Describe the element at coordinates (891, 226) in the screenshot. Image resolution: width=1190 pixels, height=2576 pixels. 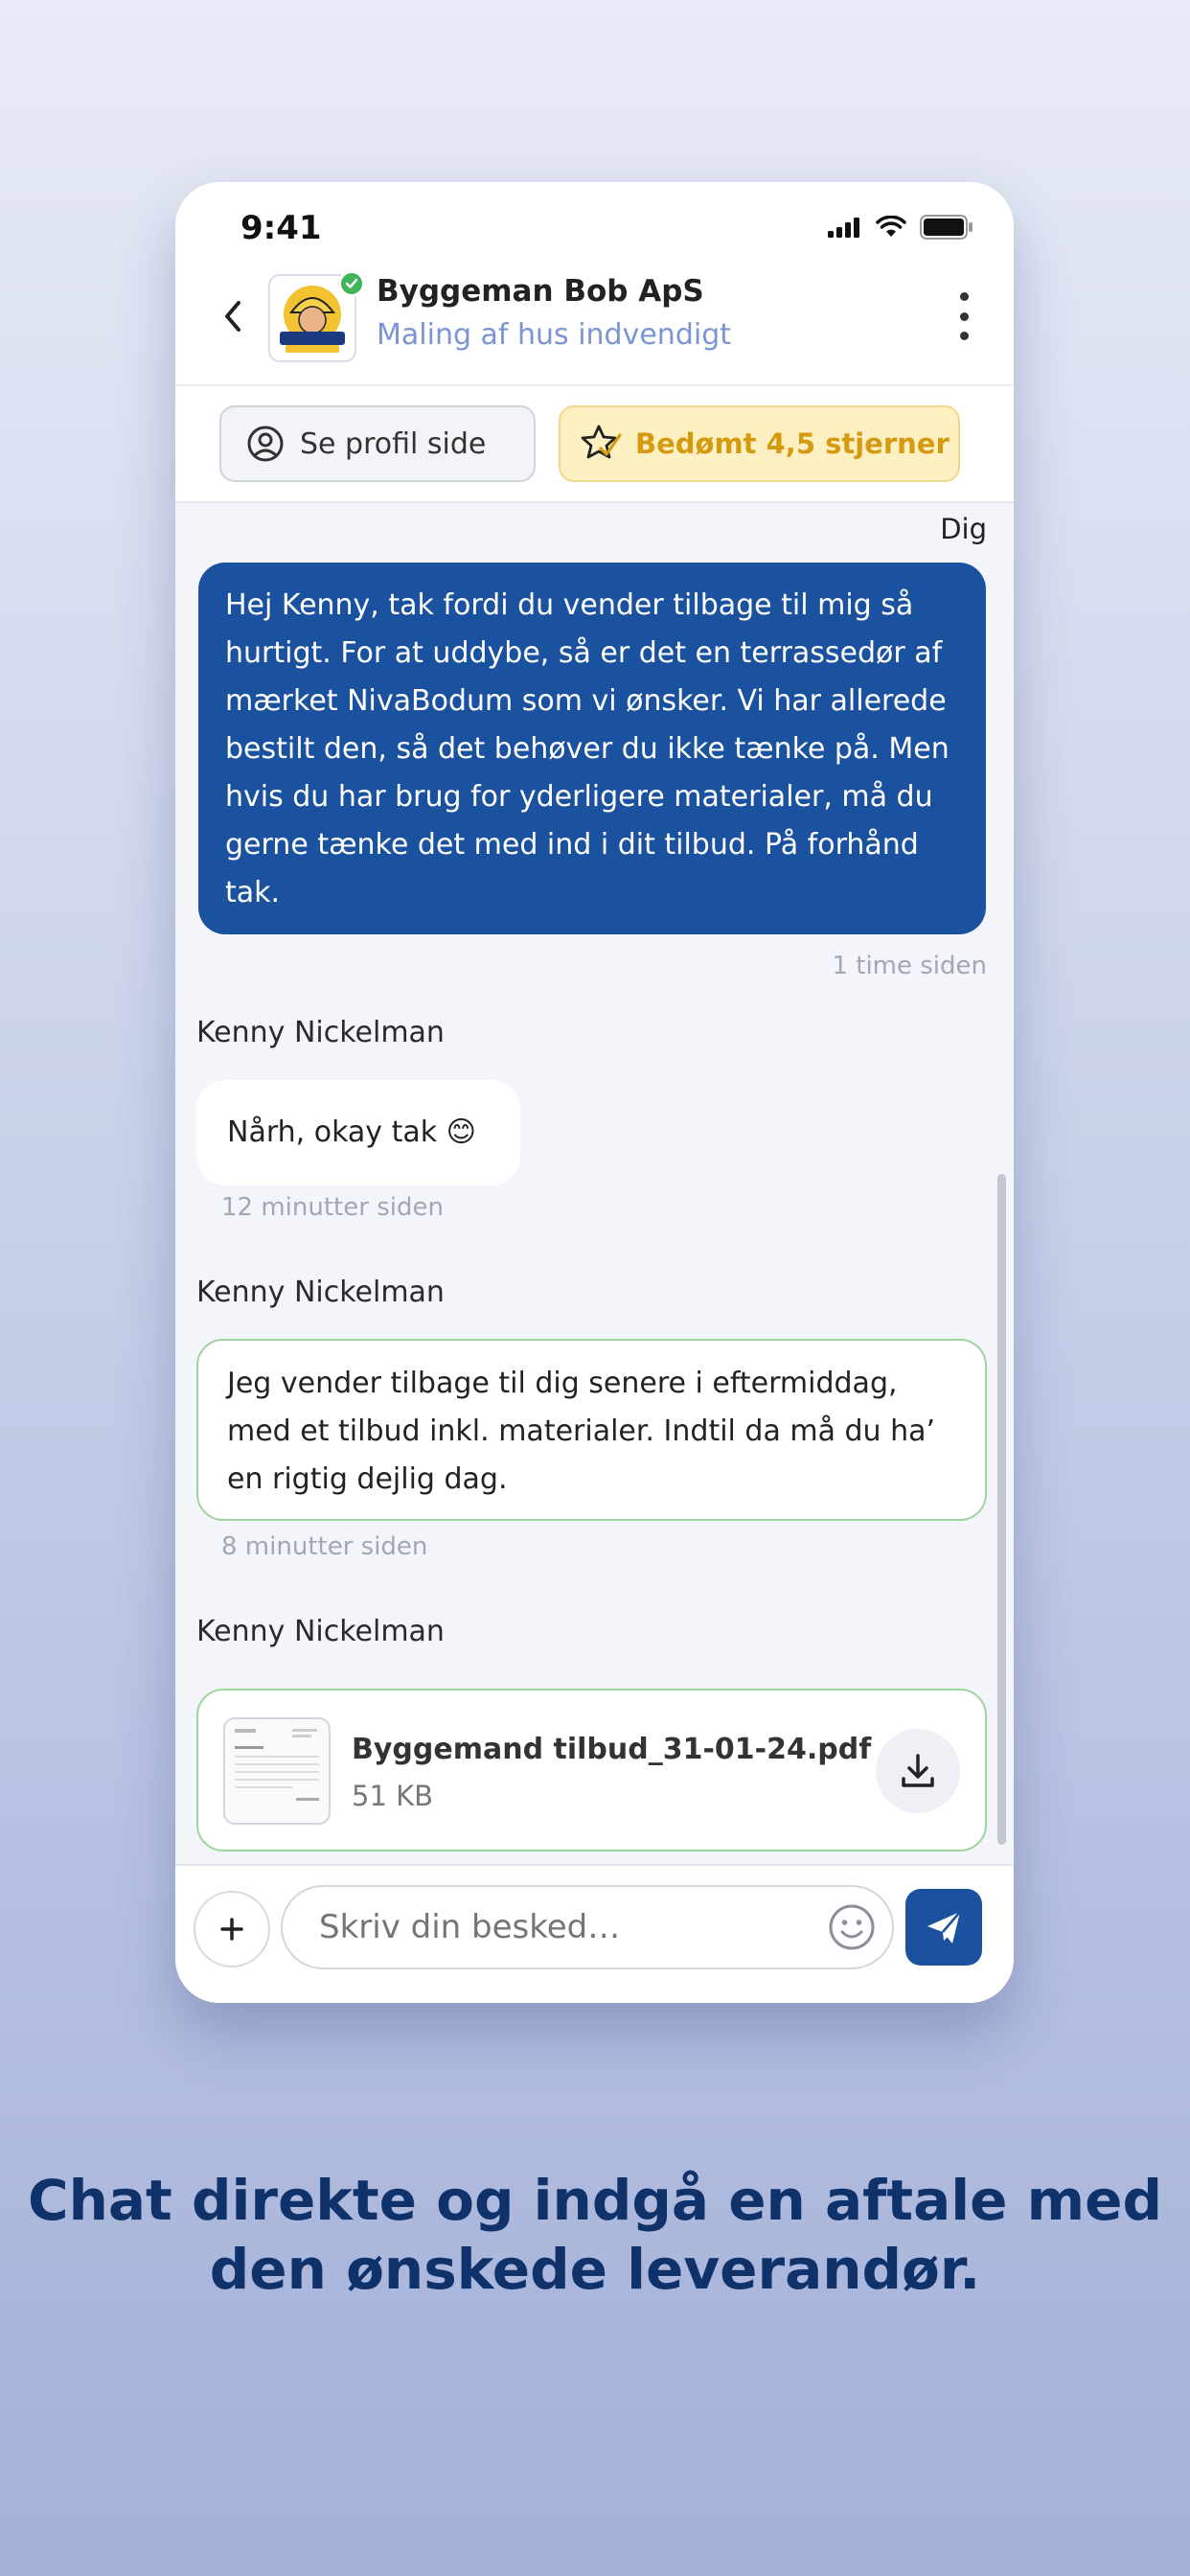
I see `wifi-icon` at that location.